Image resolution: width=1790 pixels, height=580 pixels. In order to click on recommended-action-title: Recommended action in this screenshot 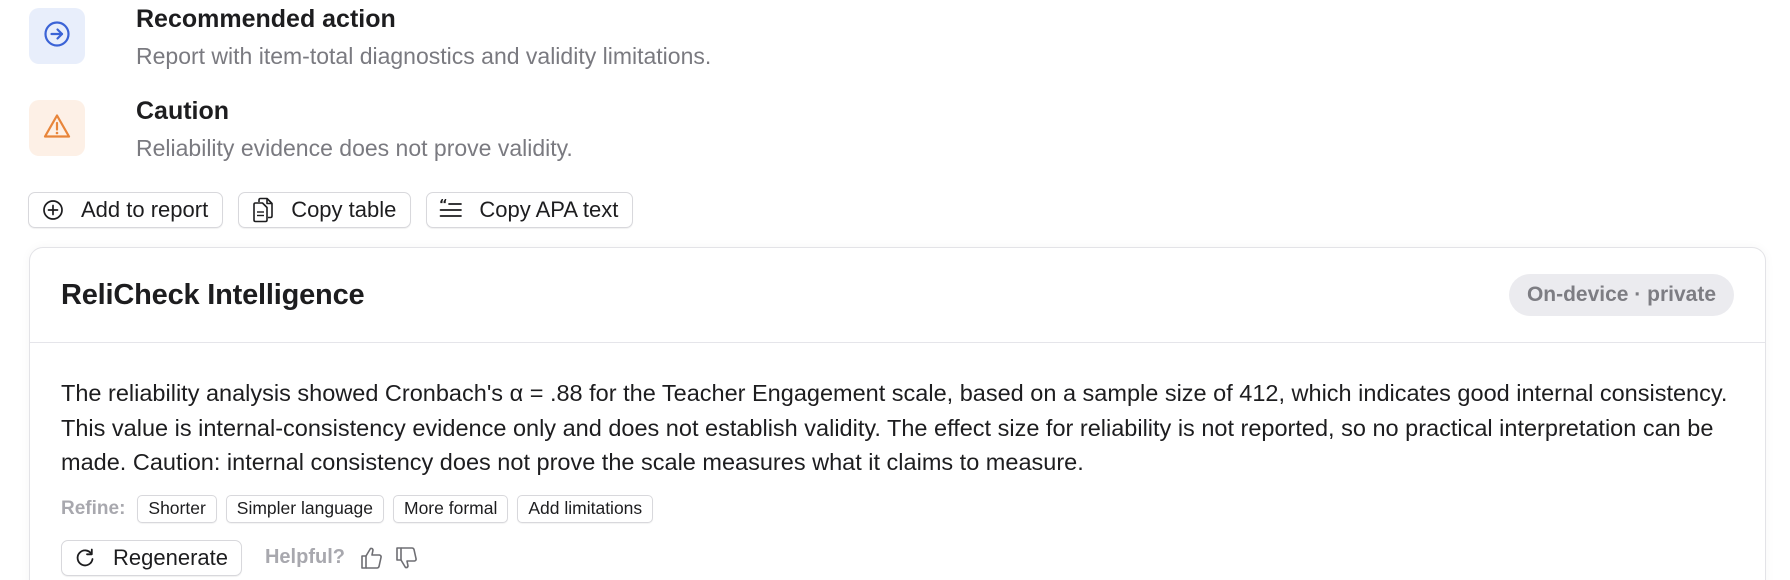, I will do `click(266, 19)`.